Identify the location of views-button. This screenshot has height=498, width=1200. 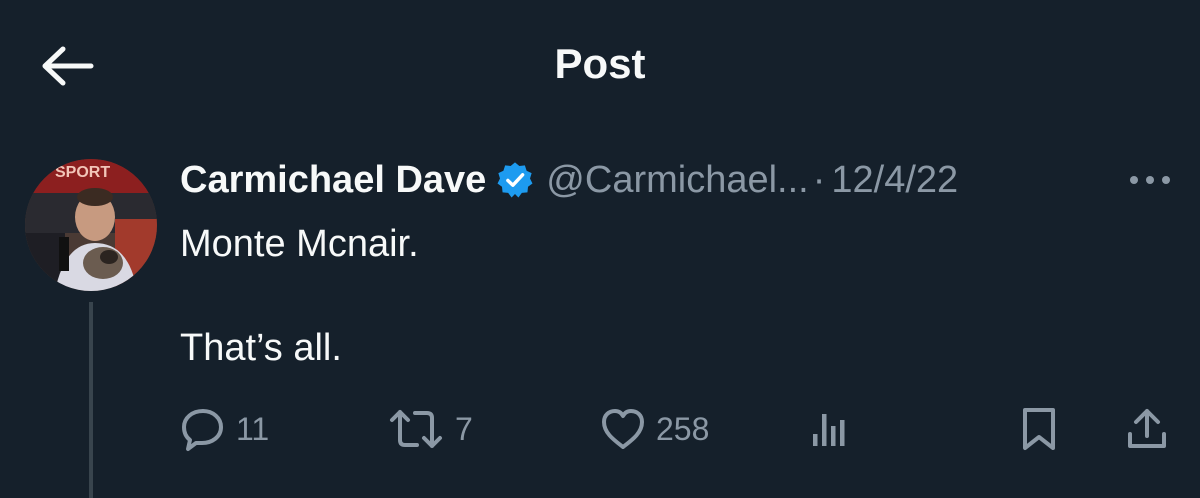
(830, 429).